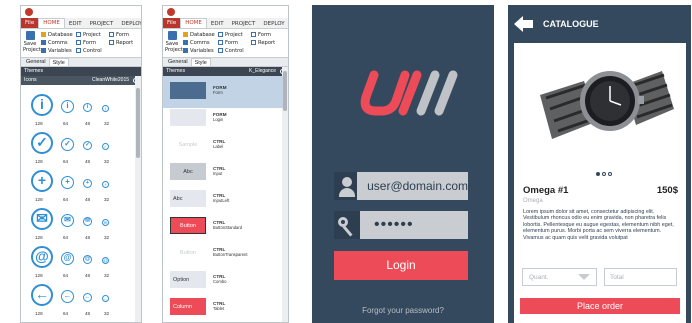 The image size is (692, 323). Describe the element at coordinates (219, 306) in the screenshot. I see `control-label: CTRL Tablet` at that location.